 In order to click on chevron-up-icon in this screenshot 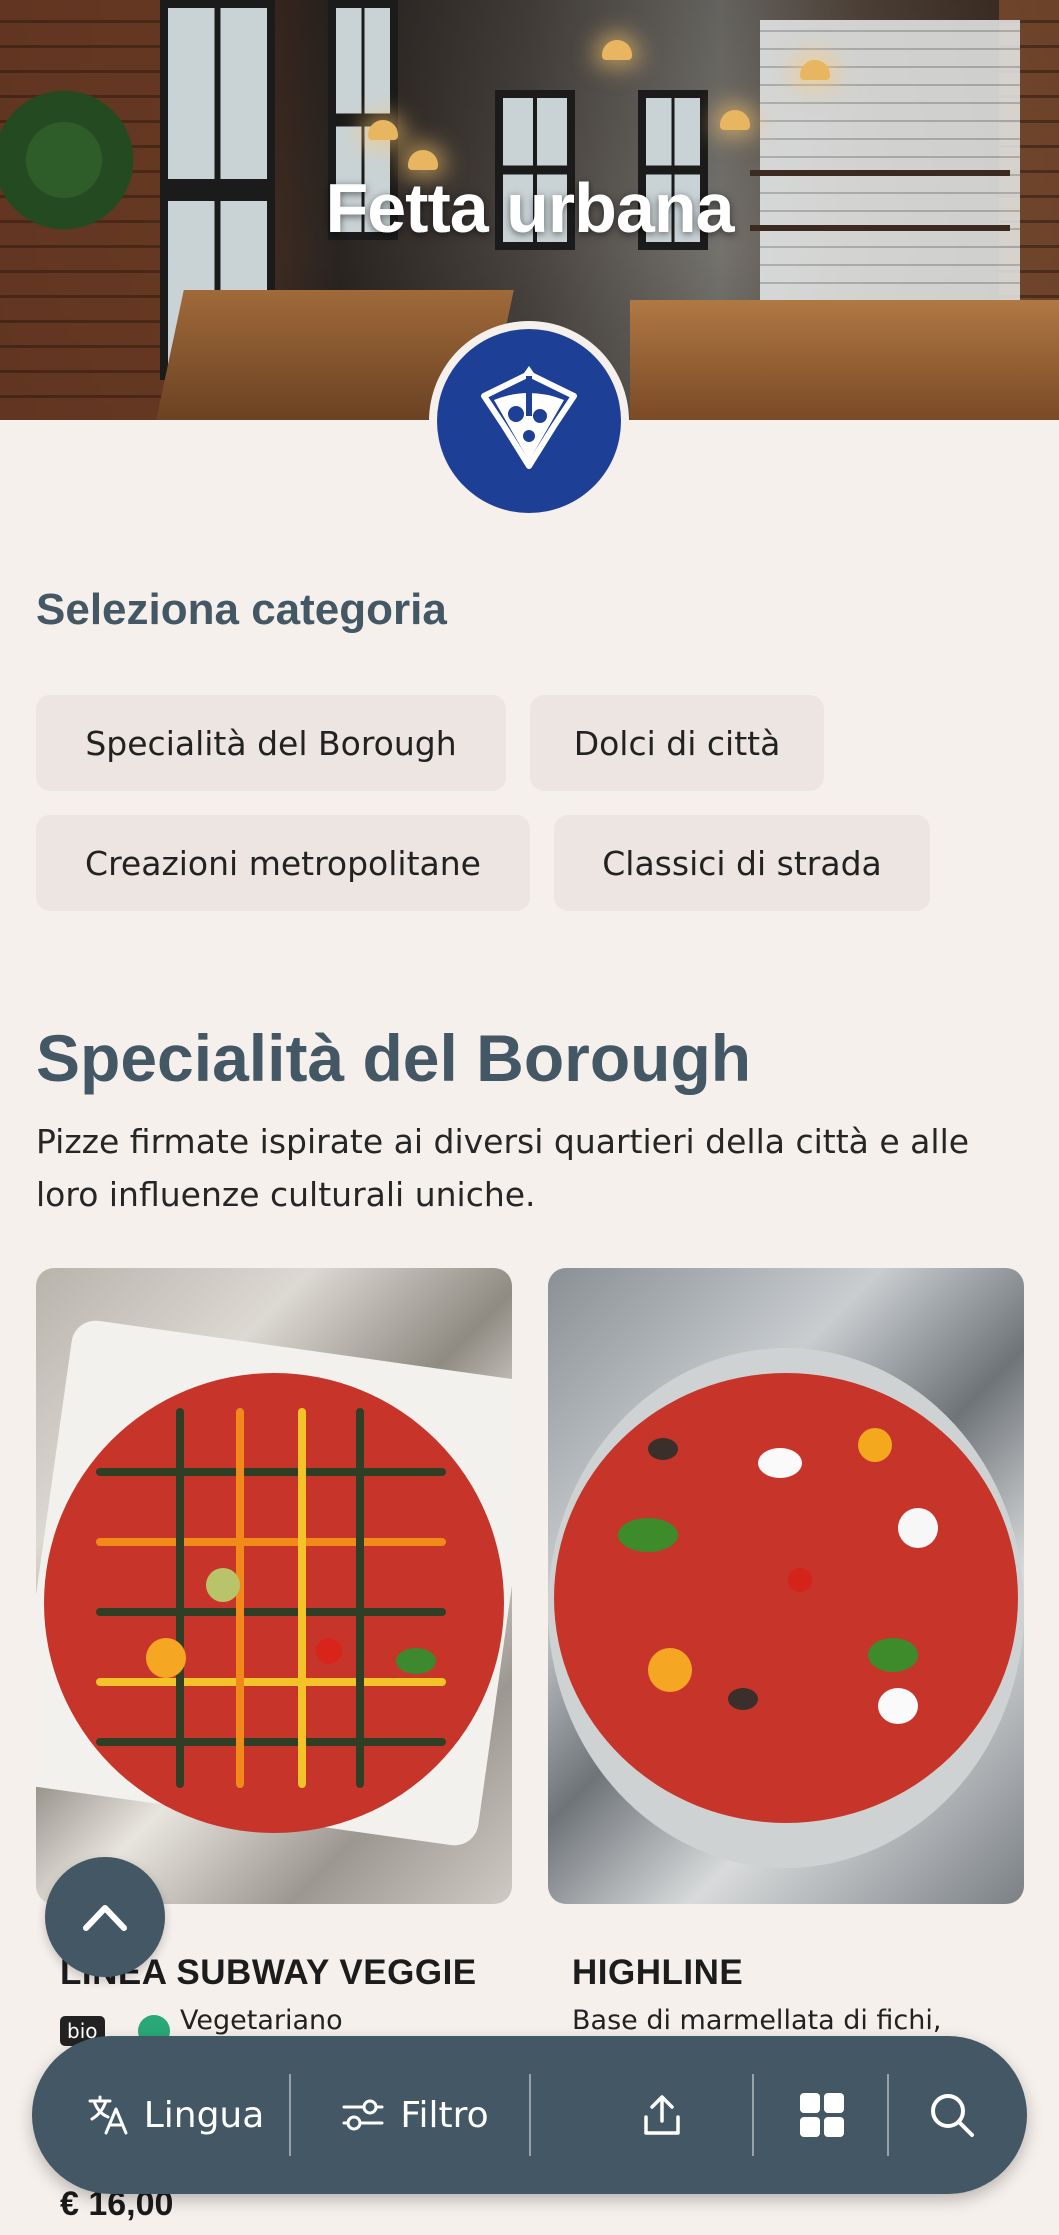, I will do `click(105, 1918)`.